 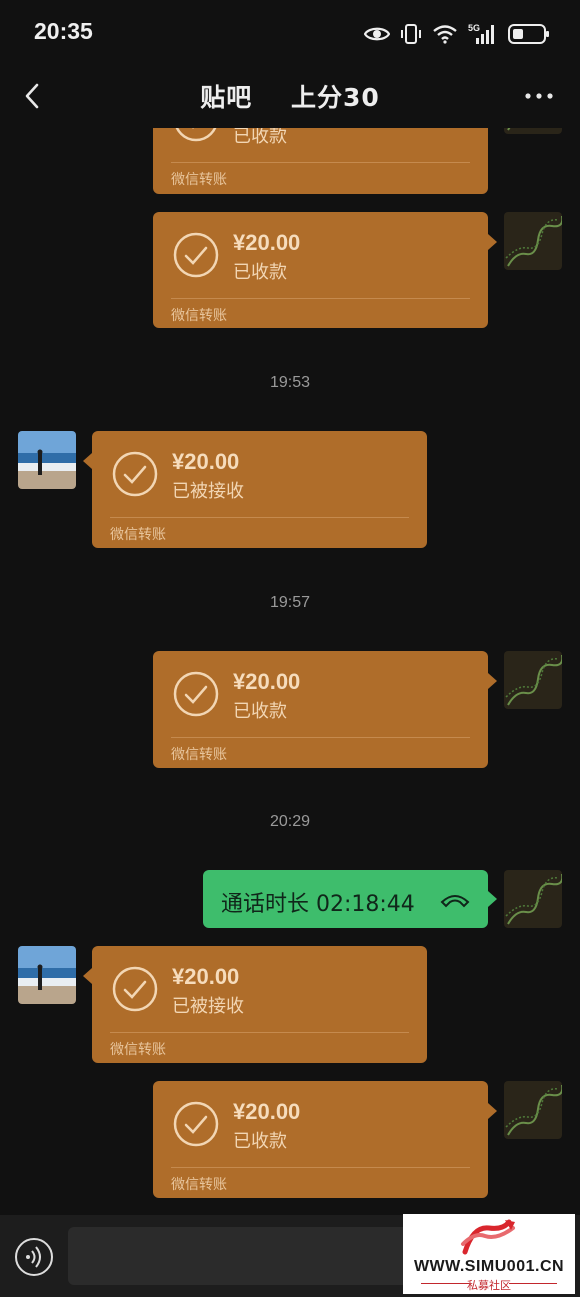 What do you see at coordinates (318, 904) in the screenshot?
I see `call-duration-text: 通话时长 02:18:44` at bounding box center [318, 904].